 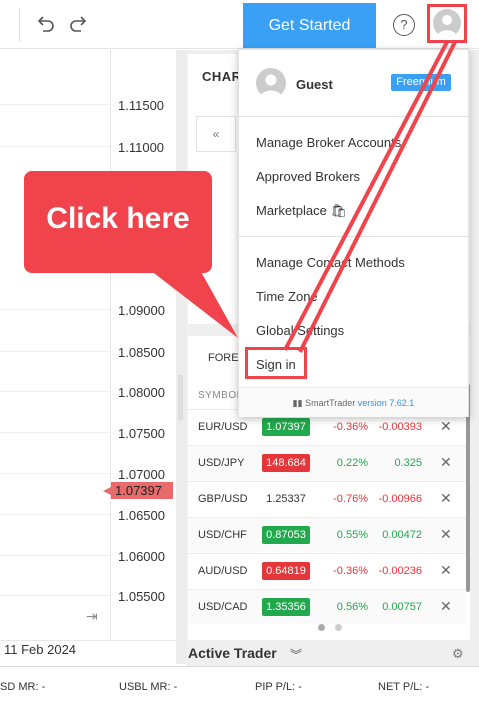 I want to click on chevron-down-icon: ︾, so click(x=296, y=654).